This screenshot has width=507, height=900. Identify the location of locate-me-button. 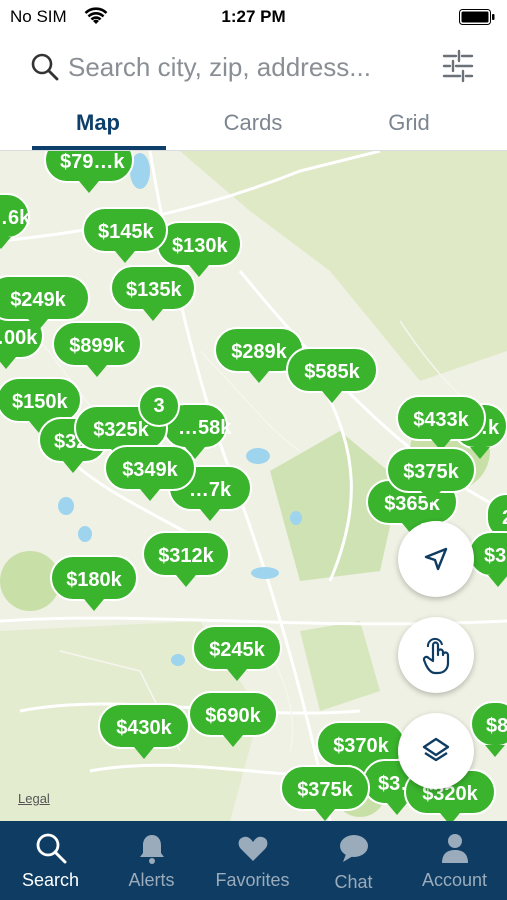
(436, 559).